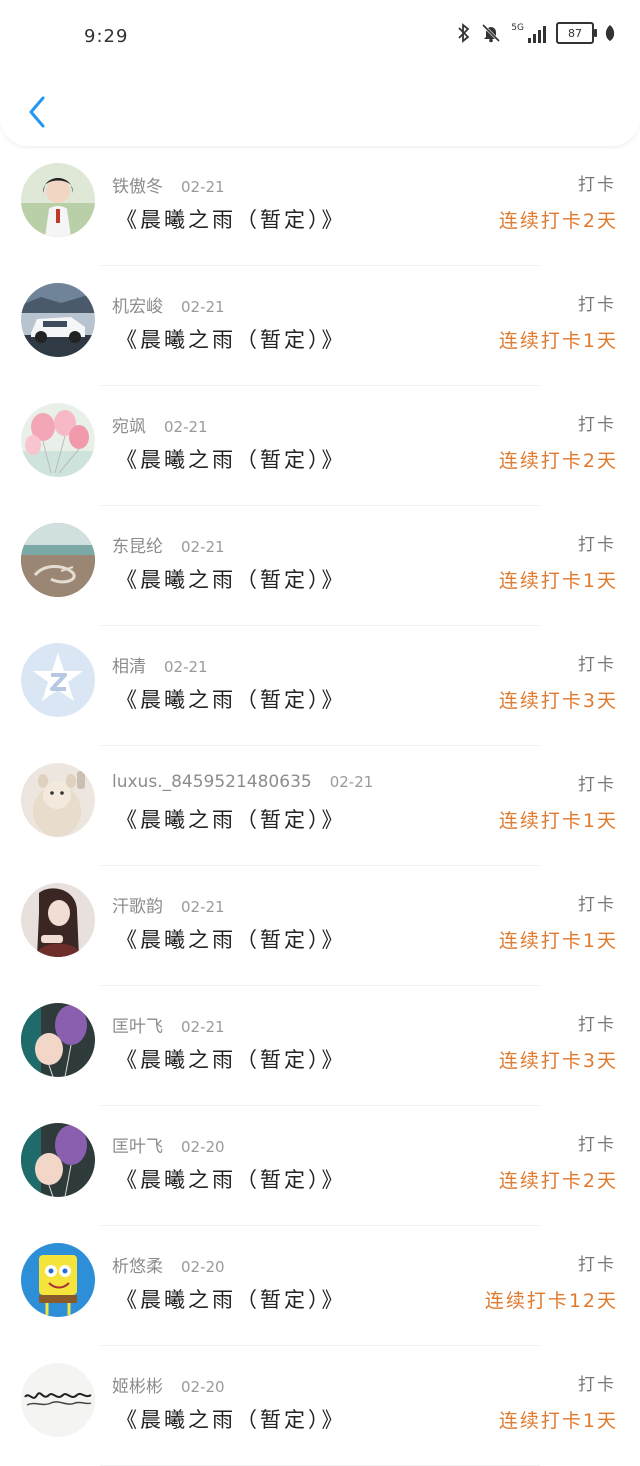  I want to click on author-name: 铁傲冬 02-21, so click(168, 187).